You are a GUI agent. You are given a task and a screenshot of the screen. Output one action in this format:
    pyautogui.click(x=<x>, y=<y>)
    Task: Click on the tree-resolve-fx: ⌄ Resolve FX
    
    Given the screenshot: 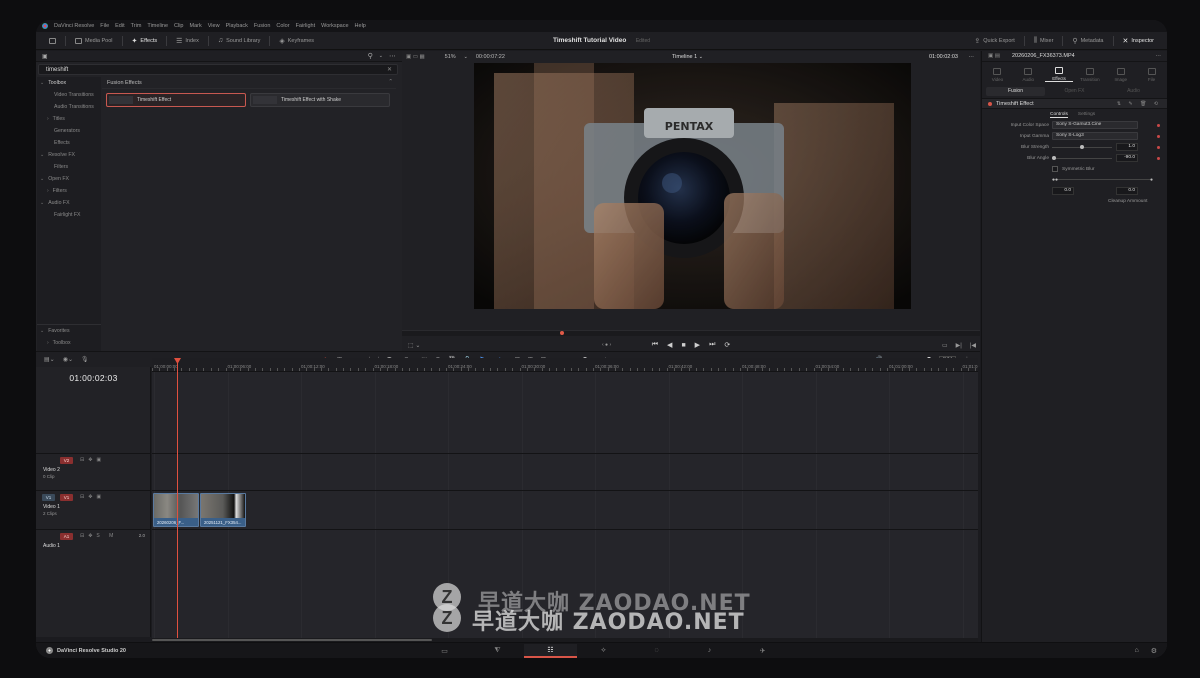 What is the action you would take?
    pyautogui.click(x=69, y=155)
    